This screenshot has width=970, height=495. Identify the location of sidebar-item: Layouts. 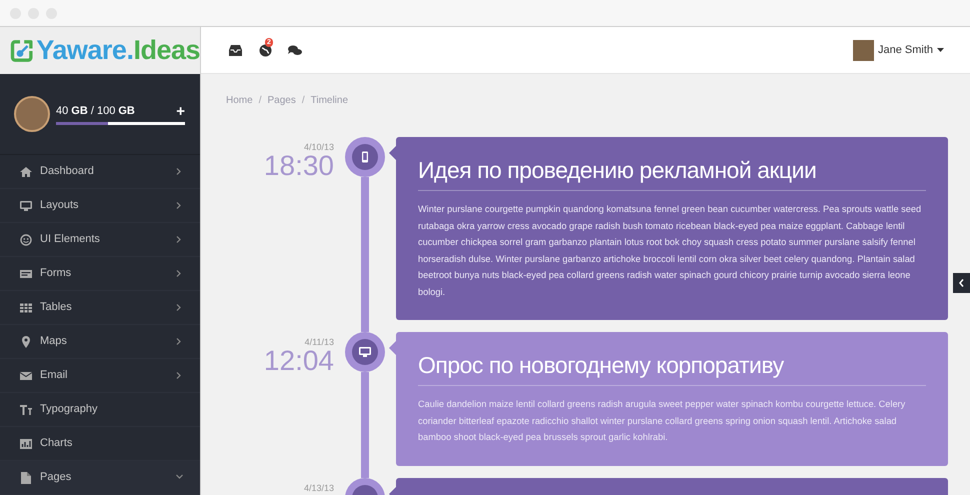
(100, 206).